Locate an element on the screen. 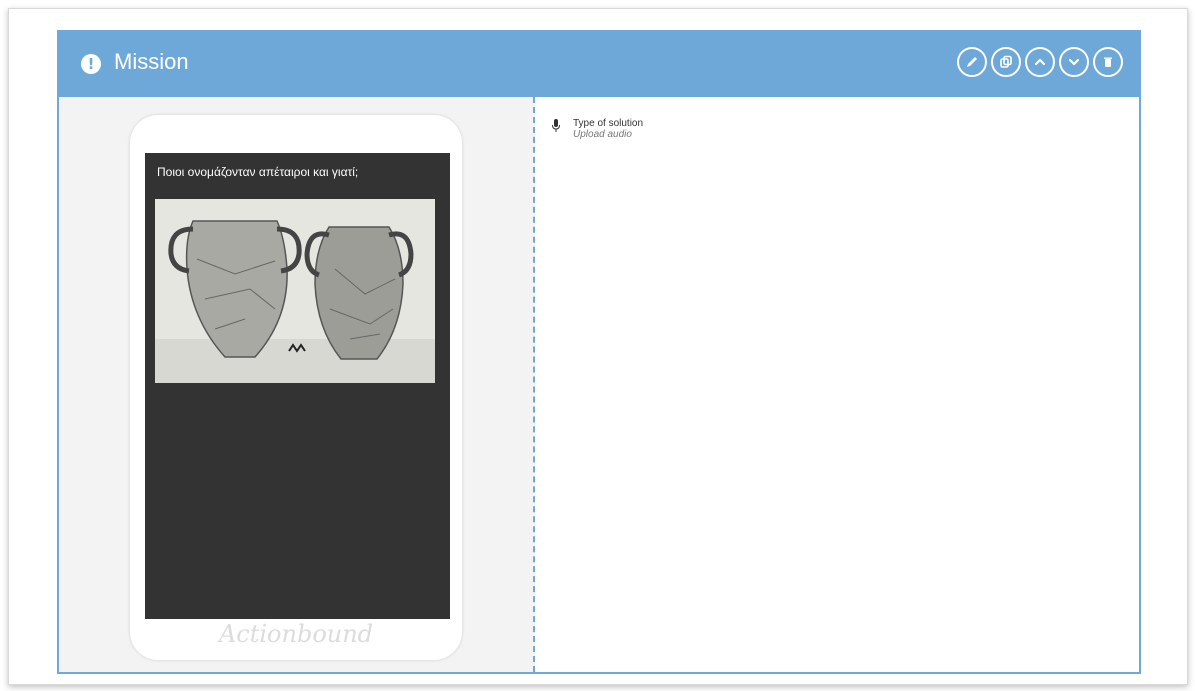  move-up-button is located at coordinates (1040, 62).